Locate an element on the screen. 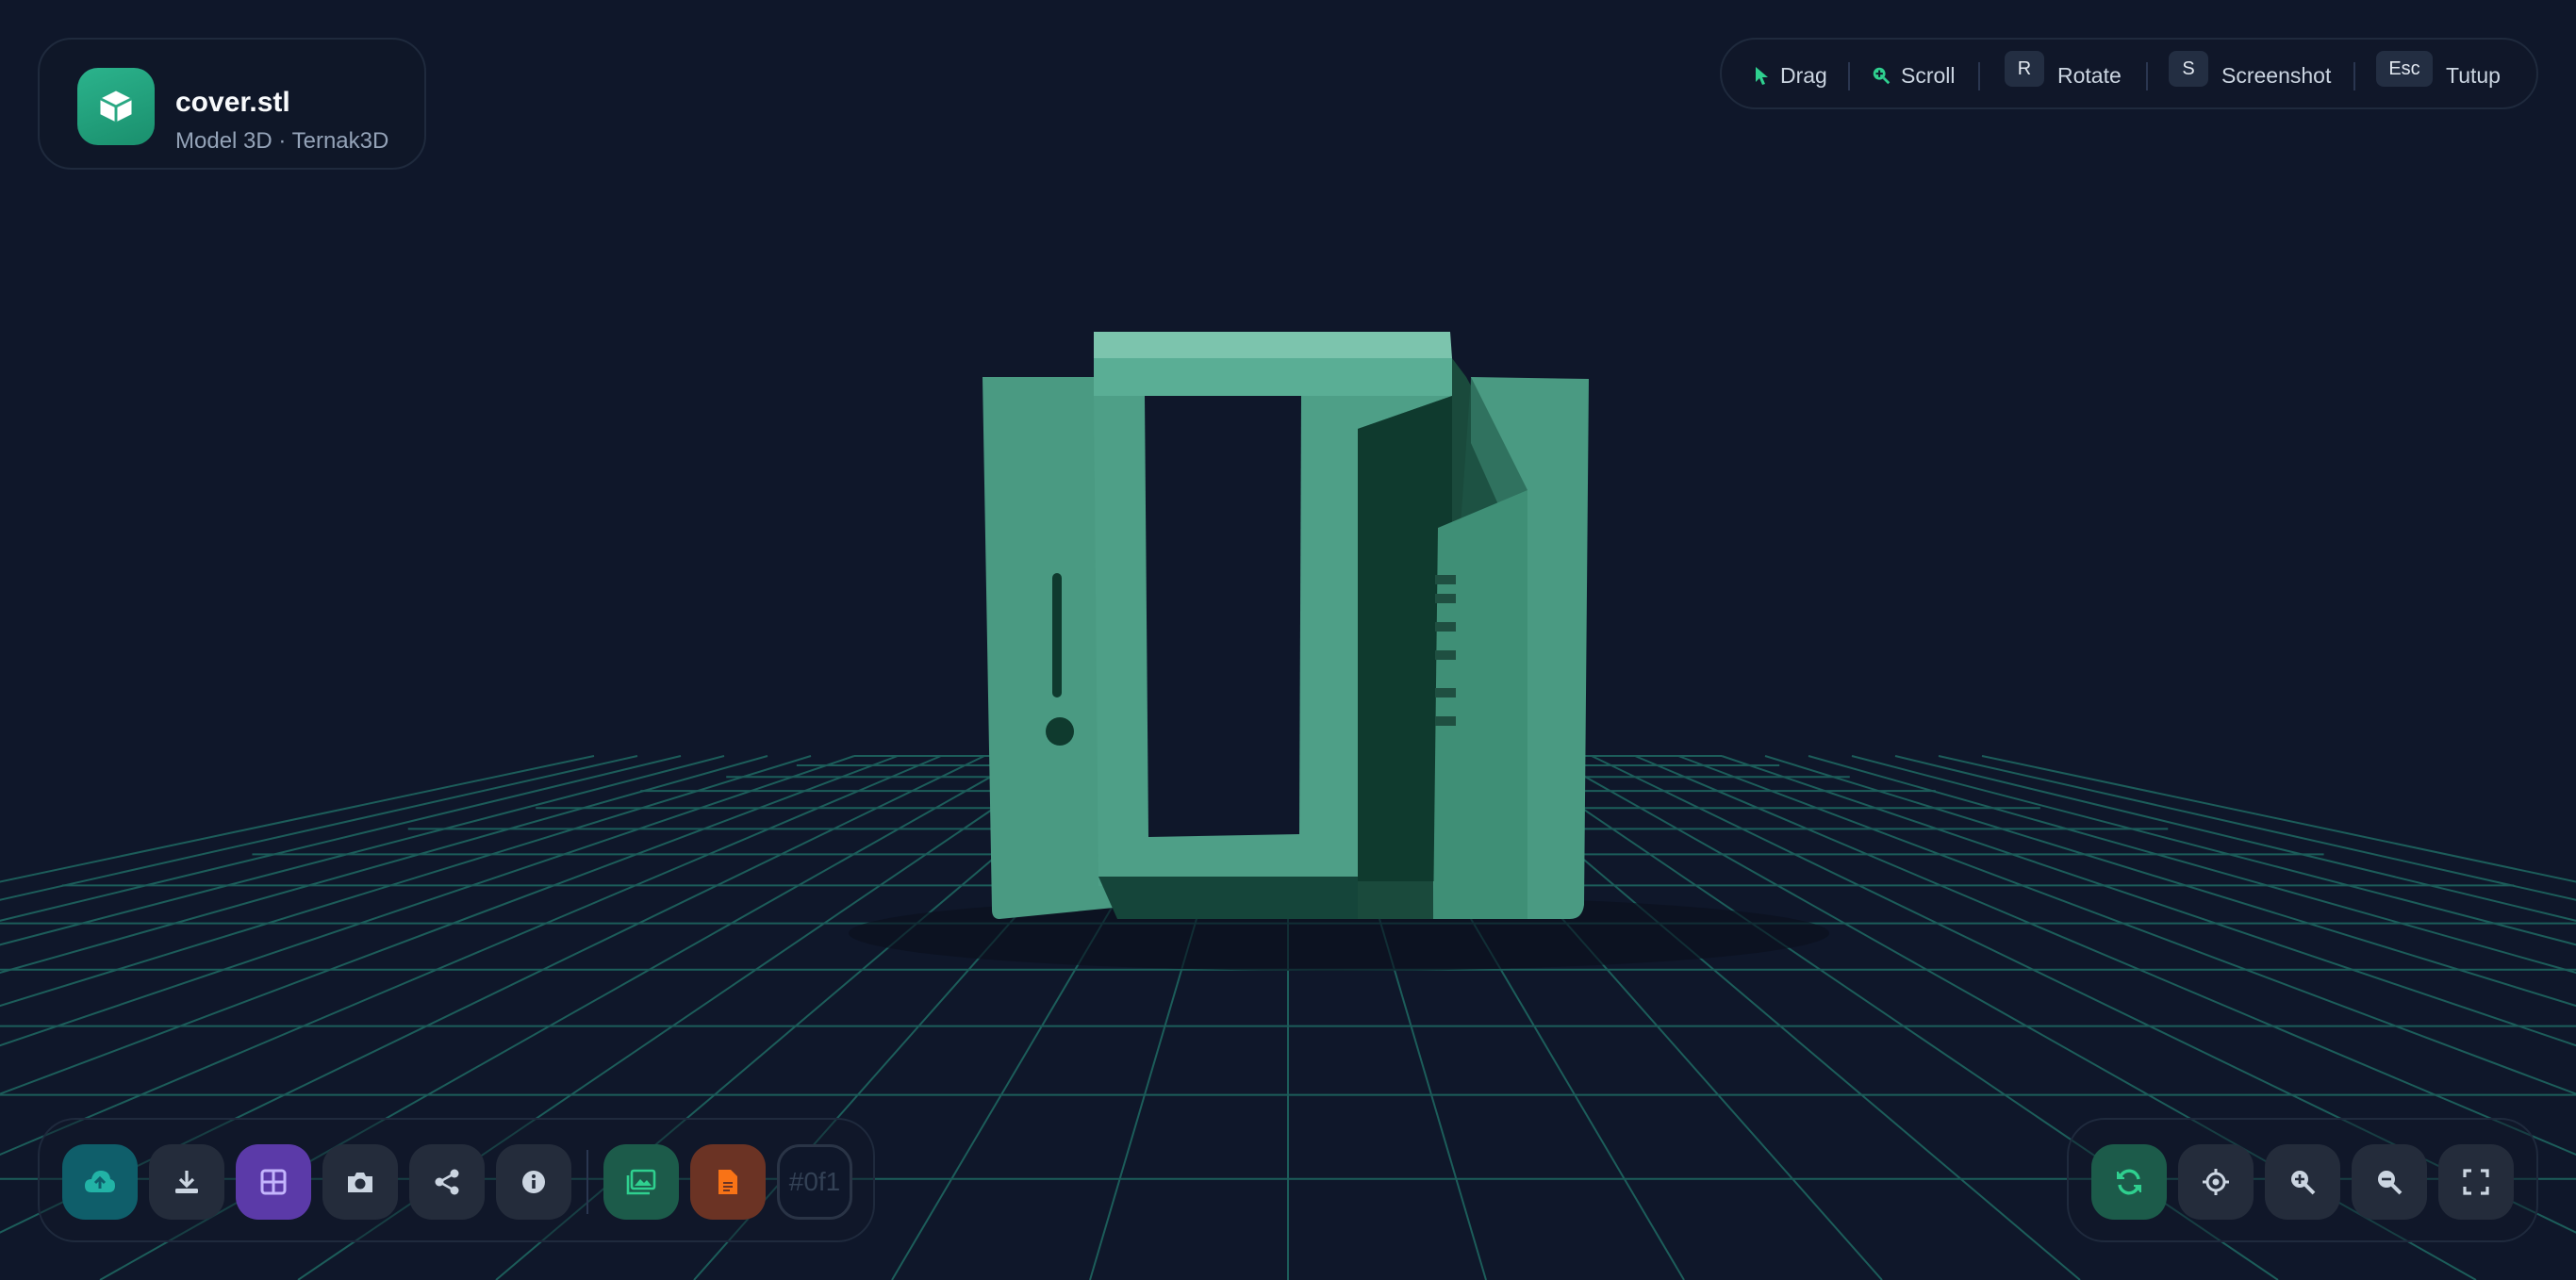  file-icon is located at coordinates (727, 1182).